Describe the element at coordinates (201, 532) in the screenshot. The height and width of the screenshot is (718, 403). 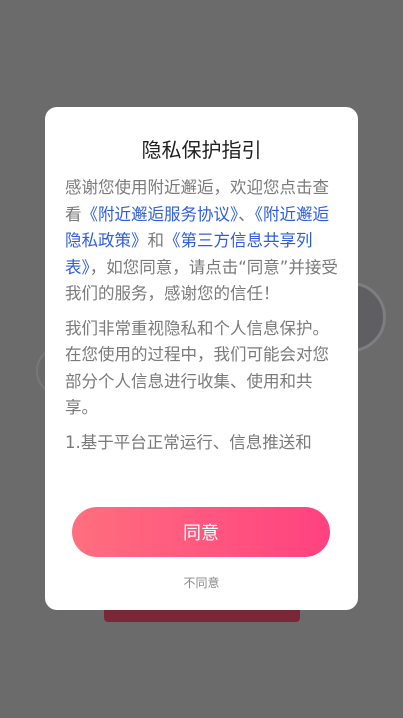
I see `agree-button: 同意` at that location.